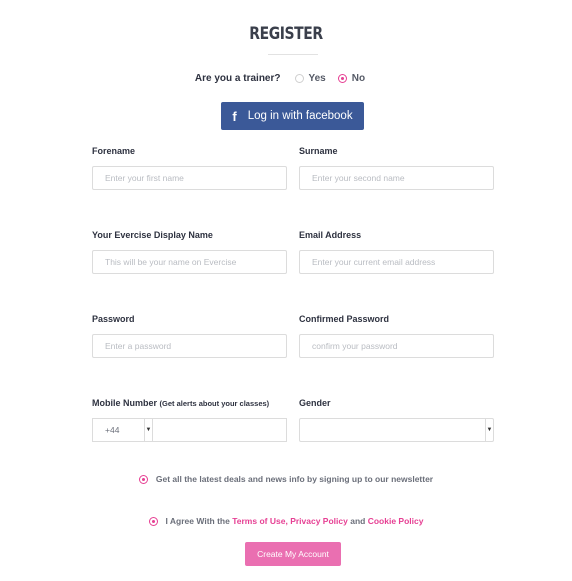  What do you see at coordinates (125, 403) in the screenshot?
I see `mobile-label-text: Mobile Number` at bounding box center [125, 403].